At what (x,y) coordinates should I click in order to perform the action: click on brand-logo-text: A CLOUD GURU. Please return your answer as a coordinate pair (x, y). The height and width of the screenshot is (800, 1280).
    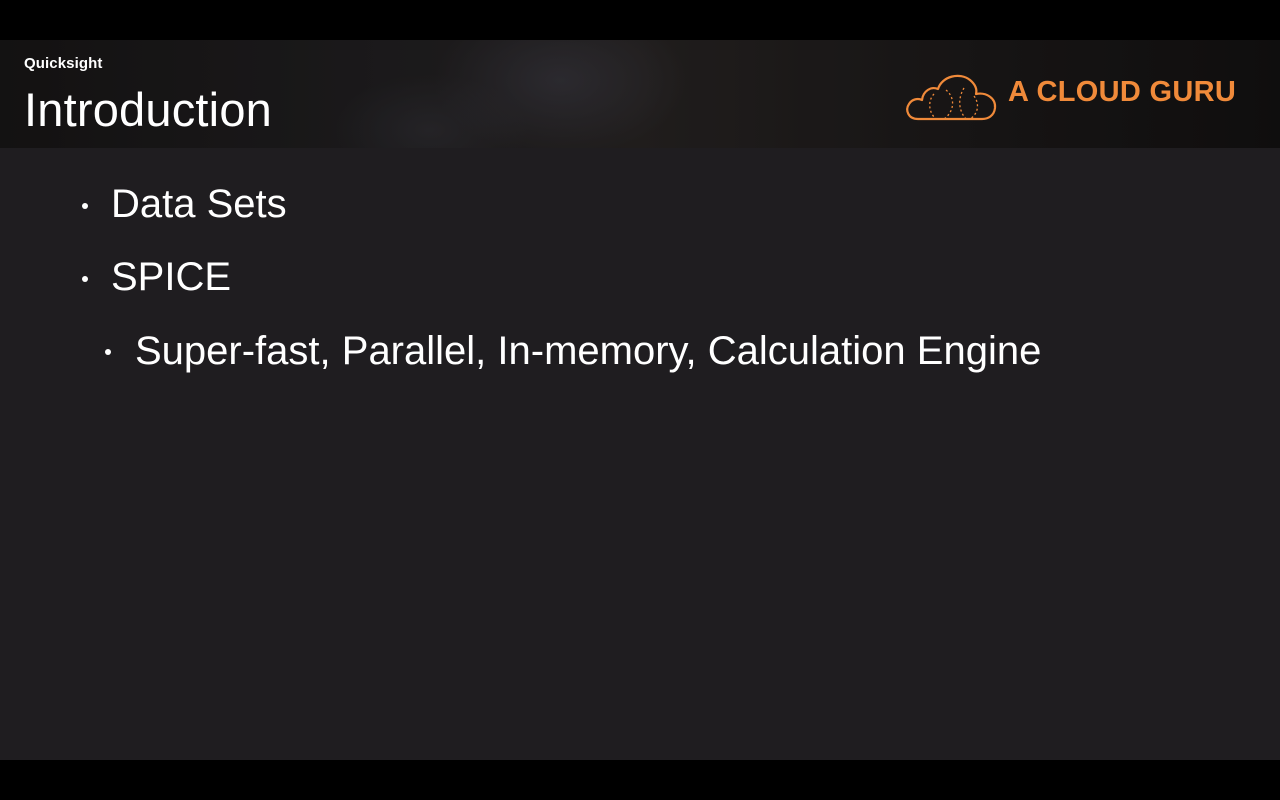
    Looking at the image, I should click on (1122, 92).